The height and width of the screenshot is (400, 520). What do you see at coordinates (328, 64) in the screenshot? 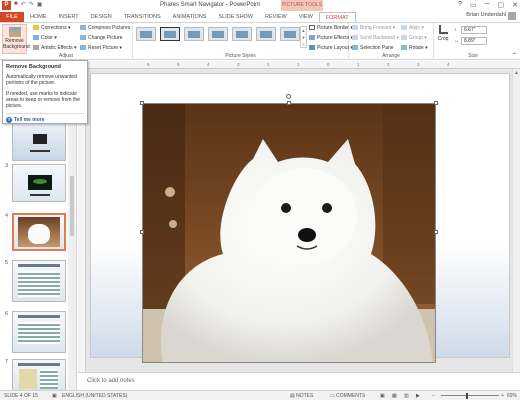
I see `ruler-tick: 0` at bounding box center [328, 64].